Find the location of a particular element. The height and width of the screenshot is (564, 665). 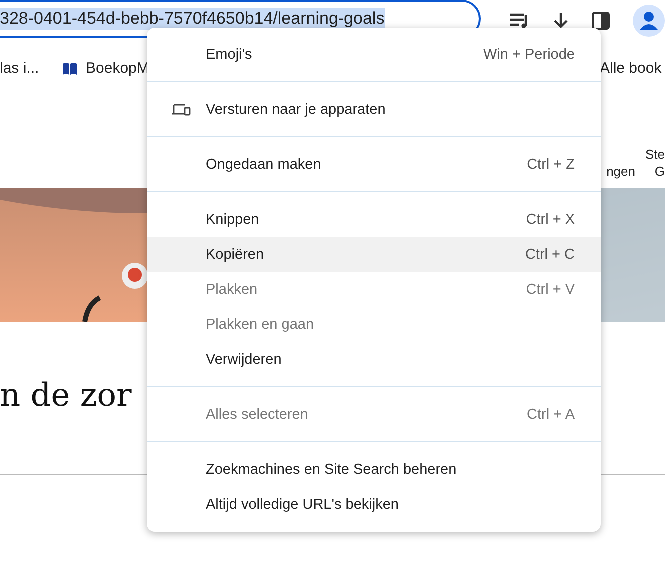

article-heading: n de zor is located at coordinates (66, 395).